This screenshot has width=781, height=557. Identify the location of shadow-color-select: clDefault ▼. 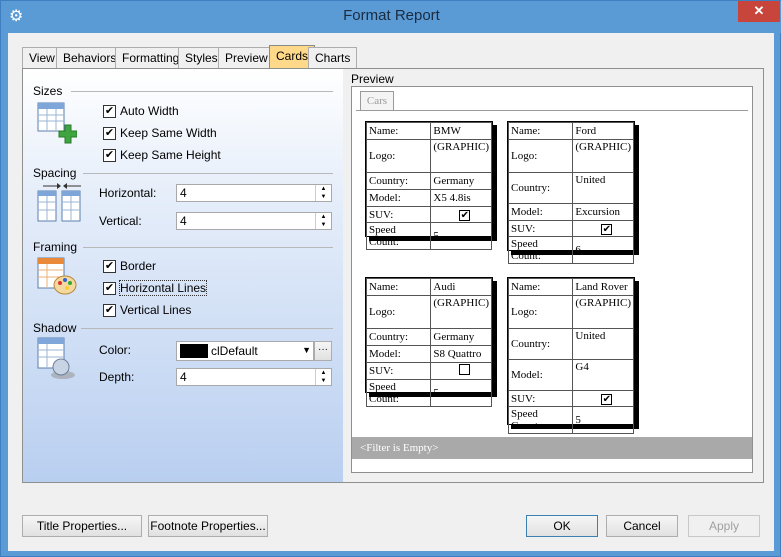
(245, 351).